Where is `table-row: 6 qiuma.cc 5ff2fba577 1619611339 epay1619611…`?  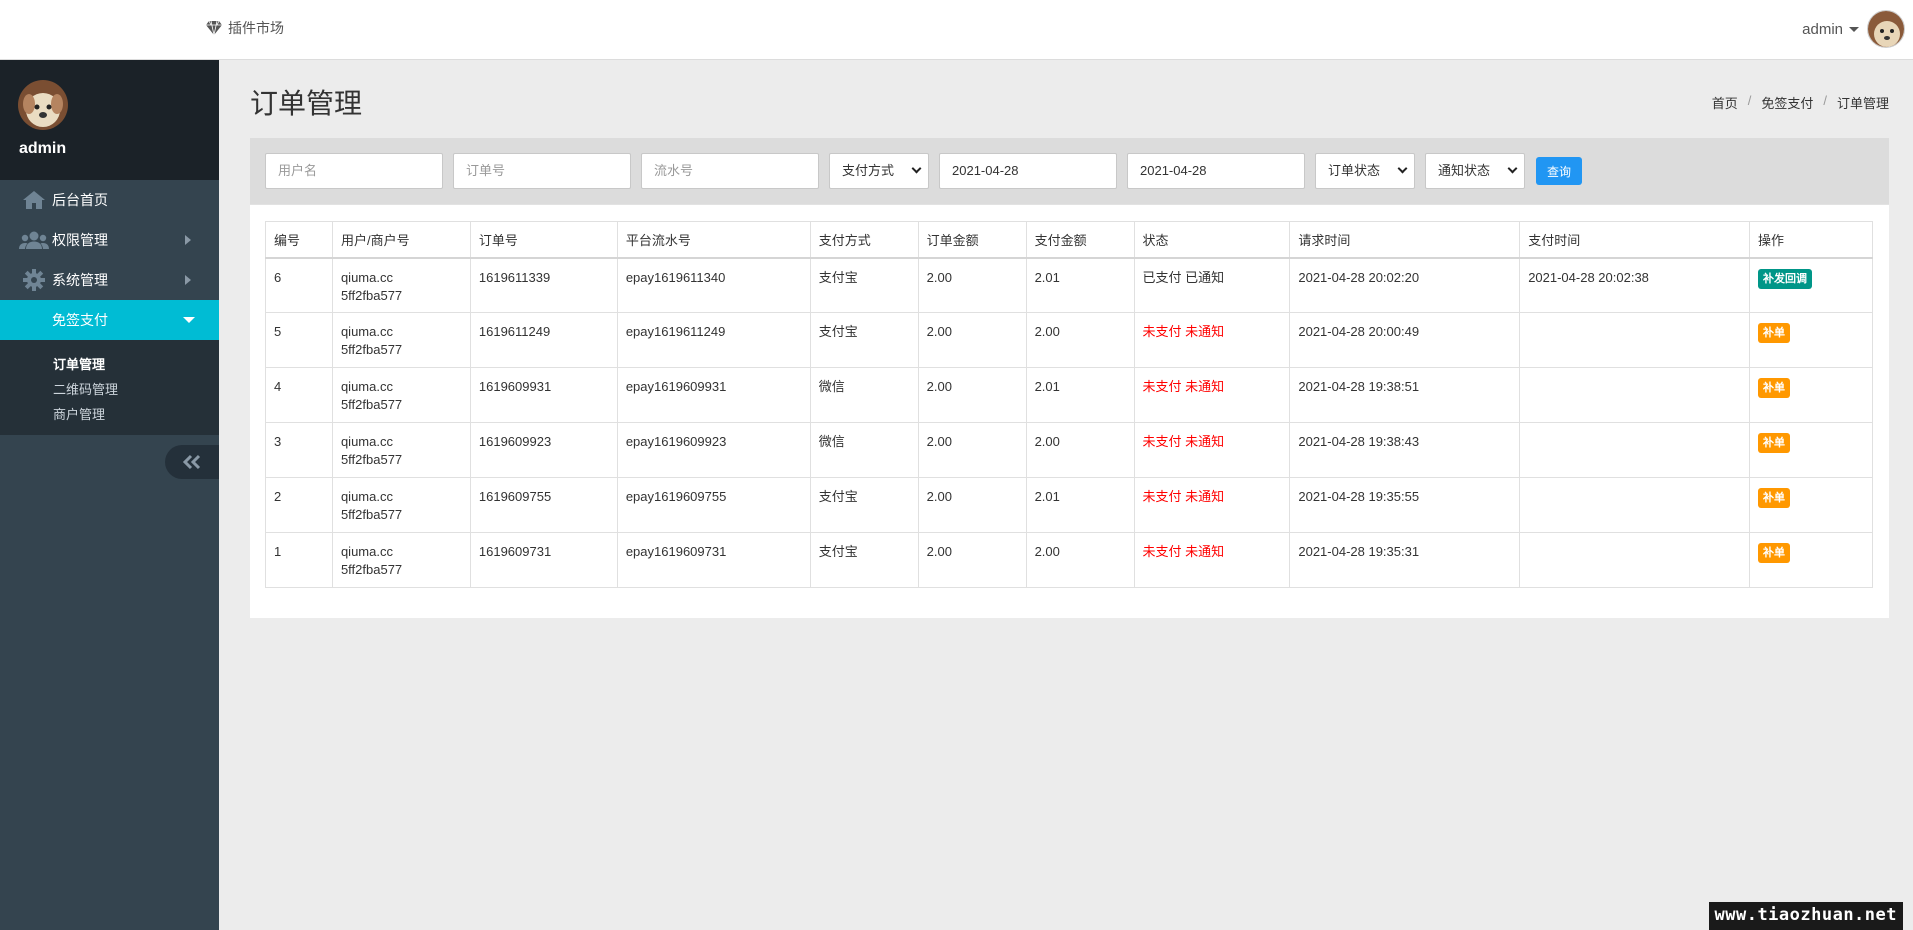 table-row: 6 qiuma.cc 5ff2fba577 1619611339 epay1619611… is located at coordinates (1069, 285).